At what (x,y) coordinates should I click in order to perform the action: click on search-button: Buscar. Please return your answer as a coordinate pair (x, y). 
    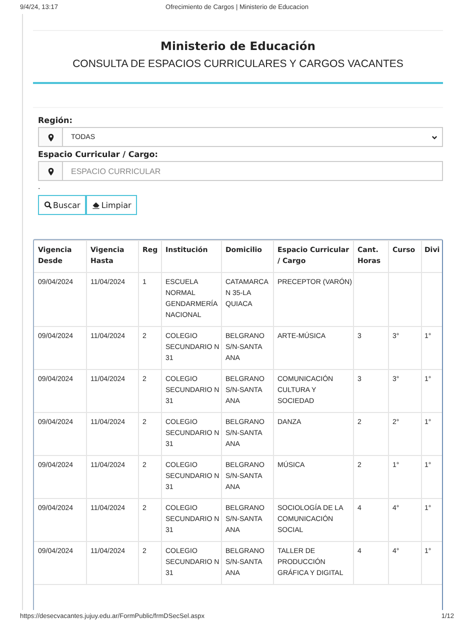
    Looking at the image, I should click on (62, 205).